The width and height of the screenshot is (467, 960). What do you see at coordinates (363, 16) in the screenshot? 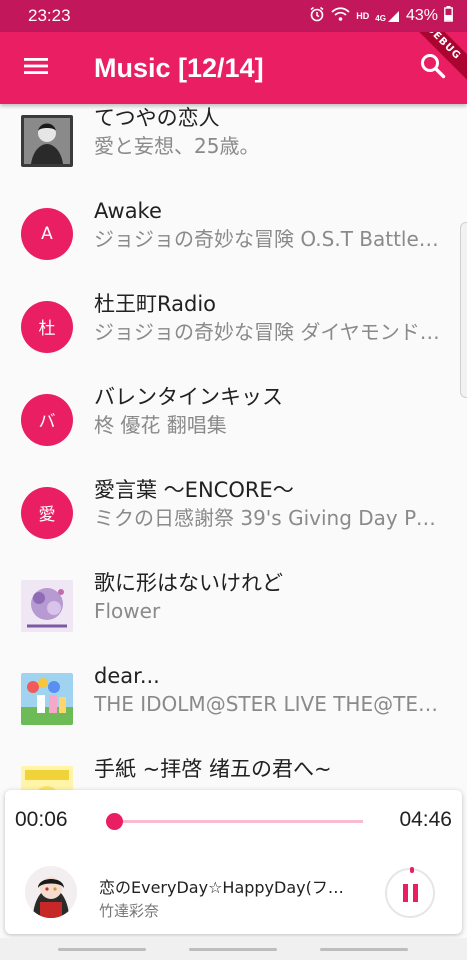
I see `hd-indicator: HD` at bounding box center [363, 16].